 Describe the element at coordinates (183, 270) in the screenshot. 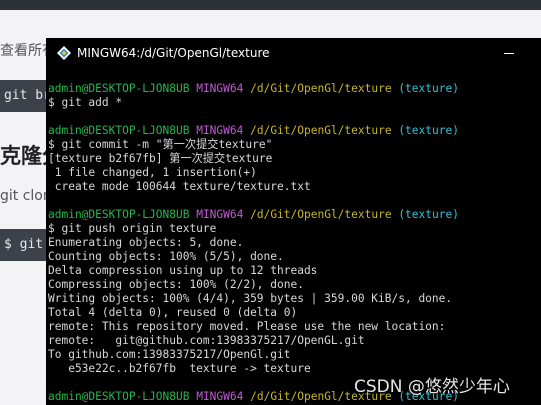

I see `output-line: Delta compression using up to 12 threads` at that location.